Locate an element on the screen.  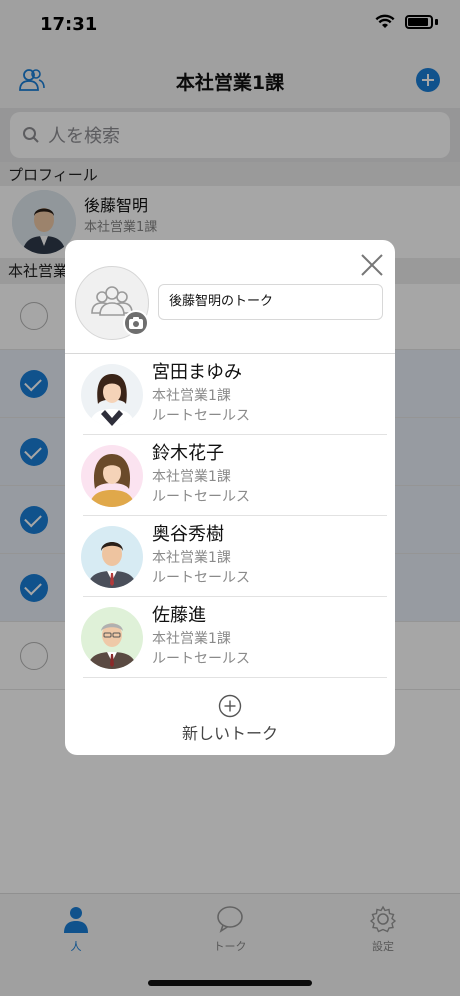
member-name: 奥谷秀樹 is located at coordinates (188, 534).